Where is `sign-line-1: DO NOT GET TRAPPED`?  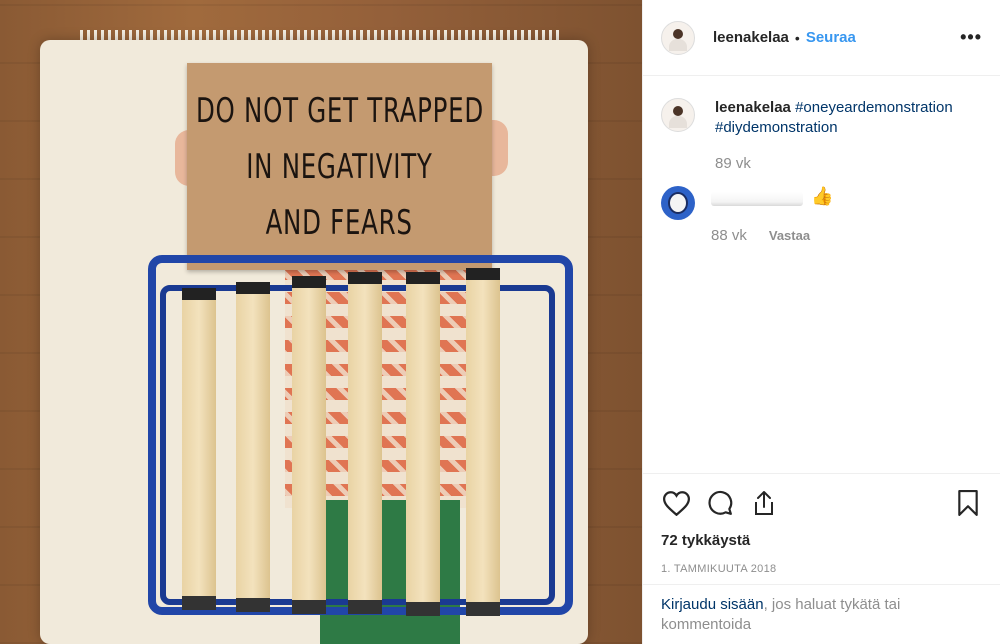
sign-line-1: DO NOT GET TRAPPED is located at coordinates (339, 110).